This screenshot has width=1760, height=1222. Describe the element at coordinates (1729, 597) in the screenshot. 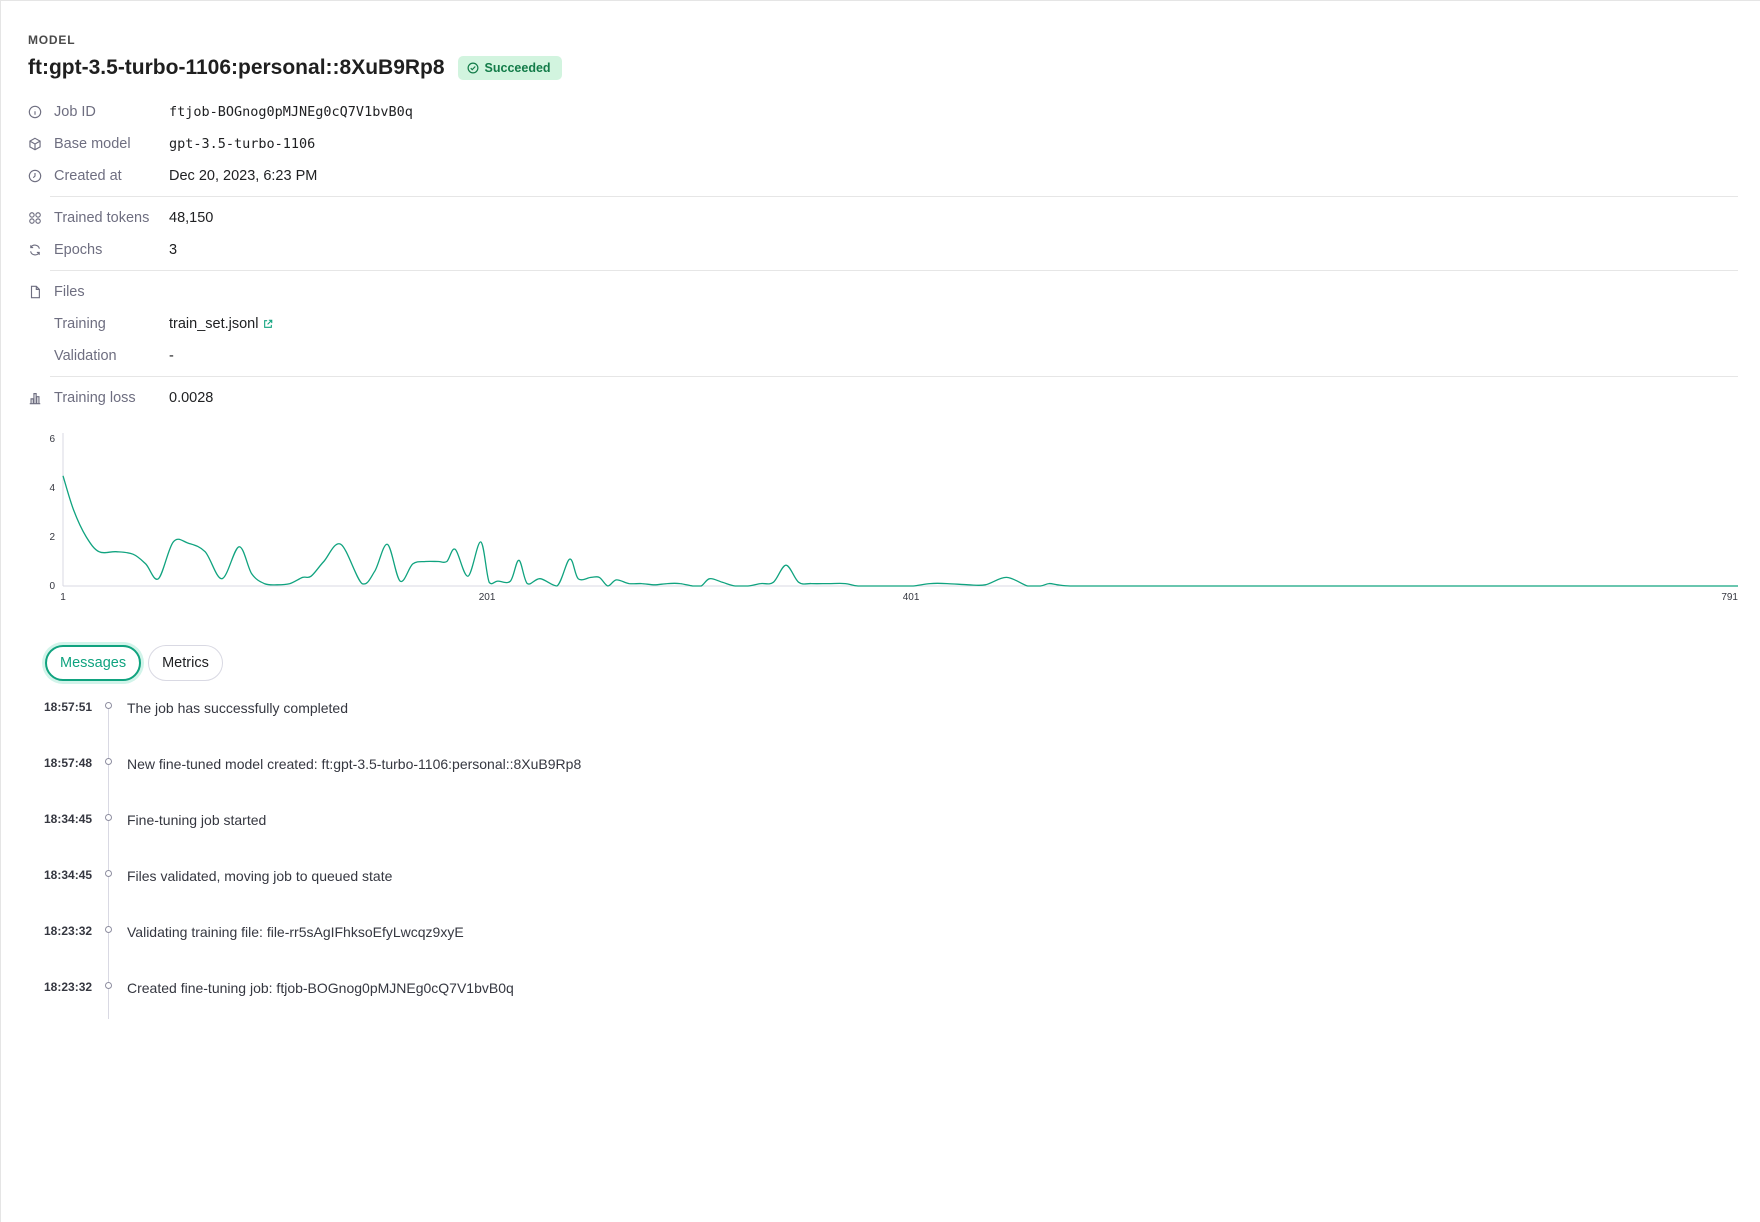

I see `x-tick-label: 791` at that location.